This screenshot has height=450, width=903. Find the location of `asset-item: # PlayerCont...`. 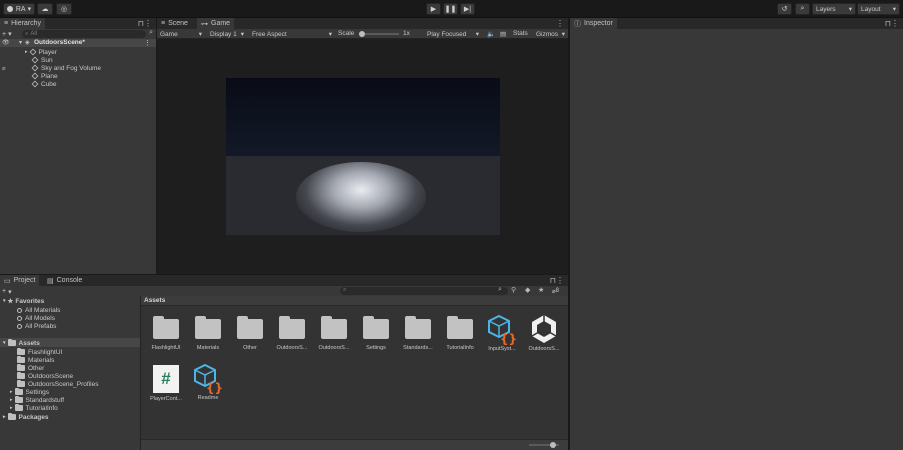

asset-item: # PlayerCont... is located at coordinates (166, 384).